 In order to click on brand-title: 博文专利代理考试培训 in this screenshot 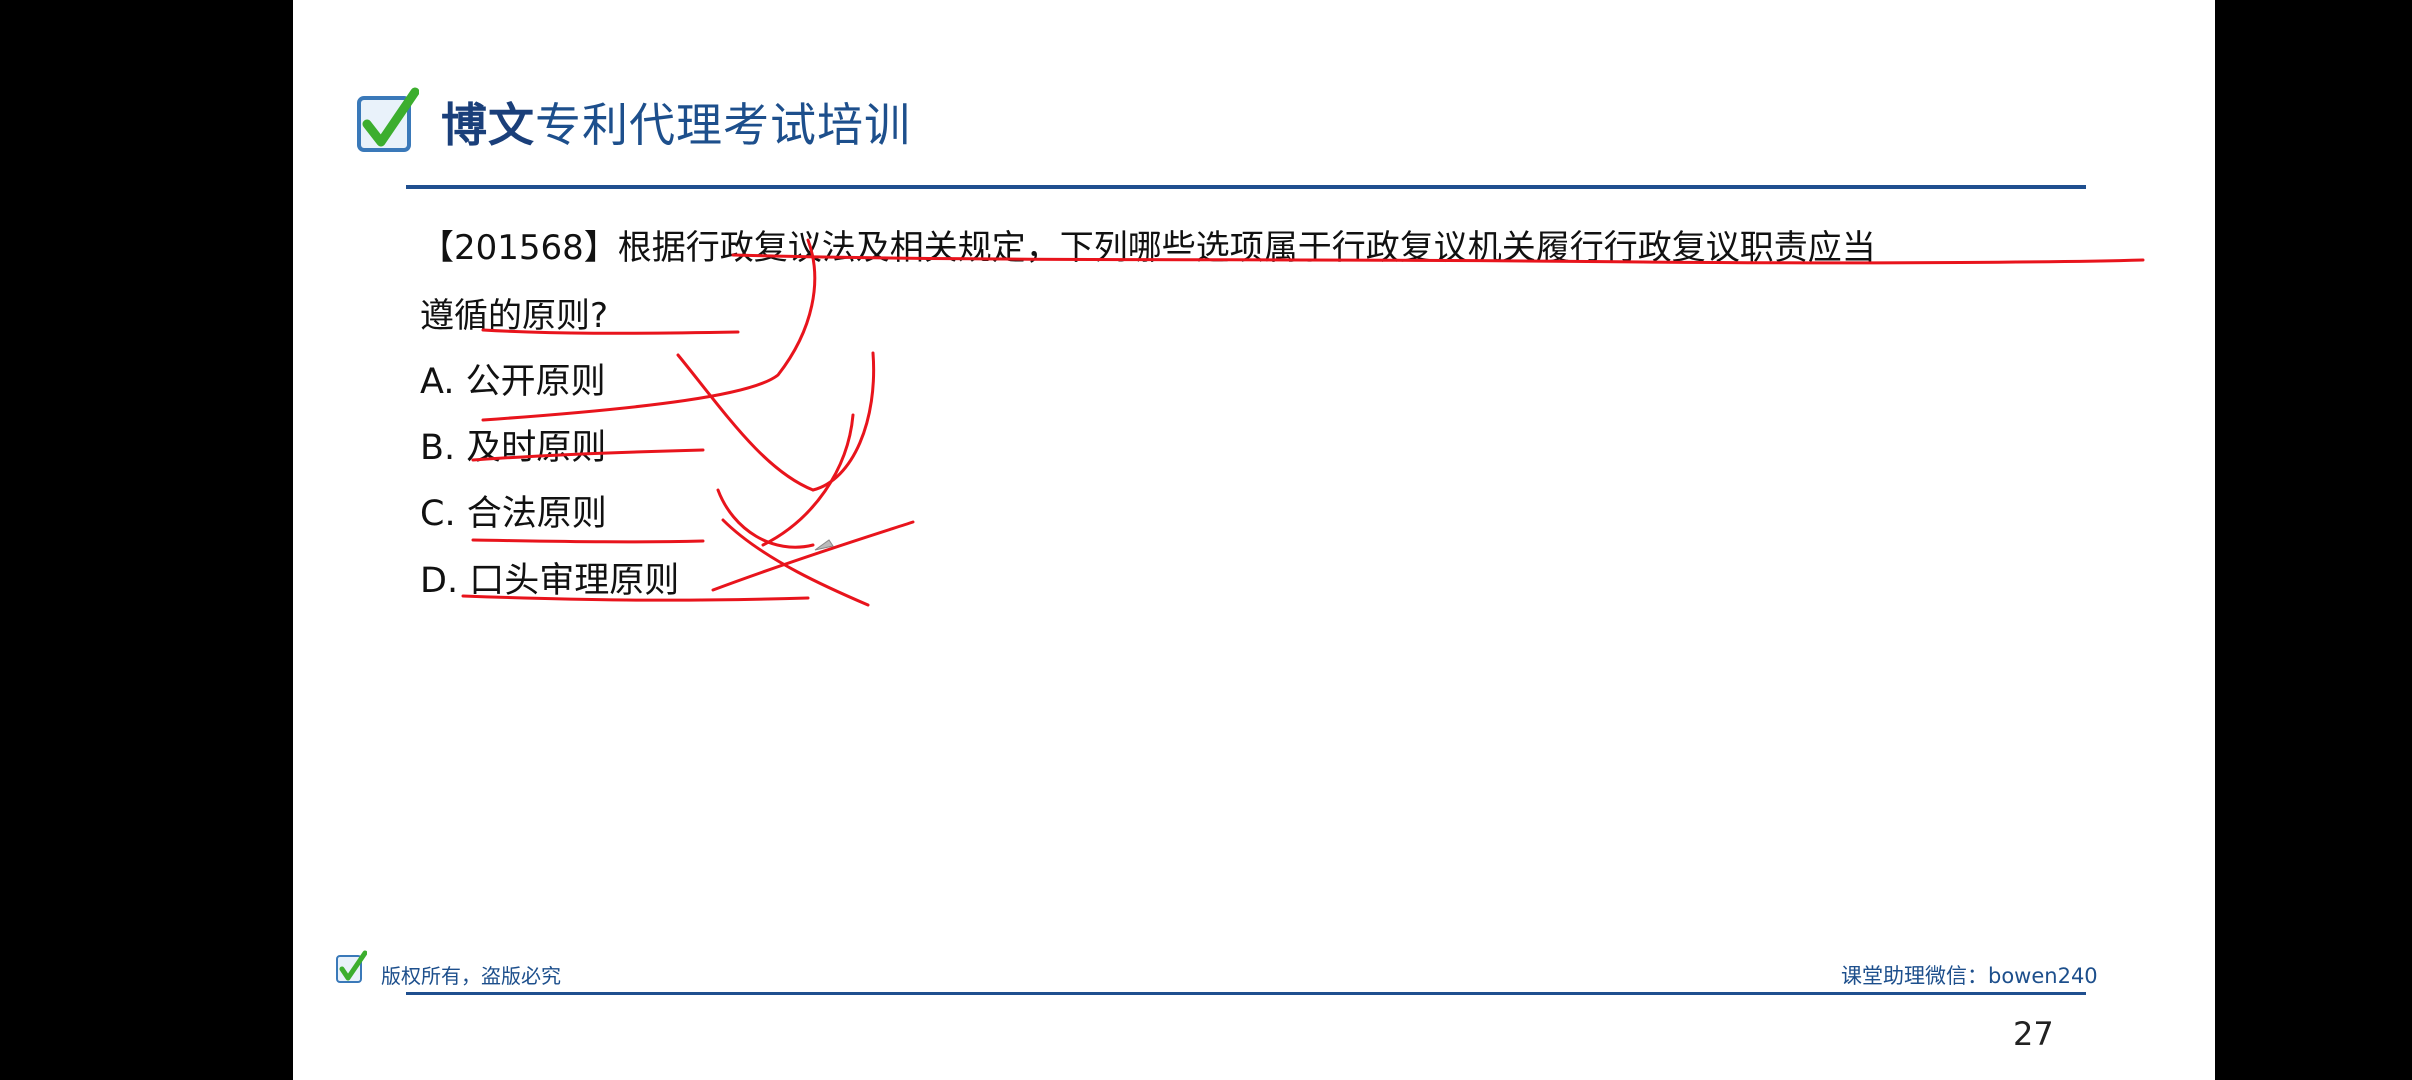, I will do `click(676, 125)`.